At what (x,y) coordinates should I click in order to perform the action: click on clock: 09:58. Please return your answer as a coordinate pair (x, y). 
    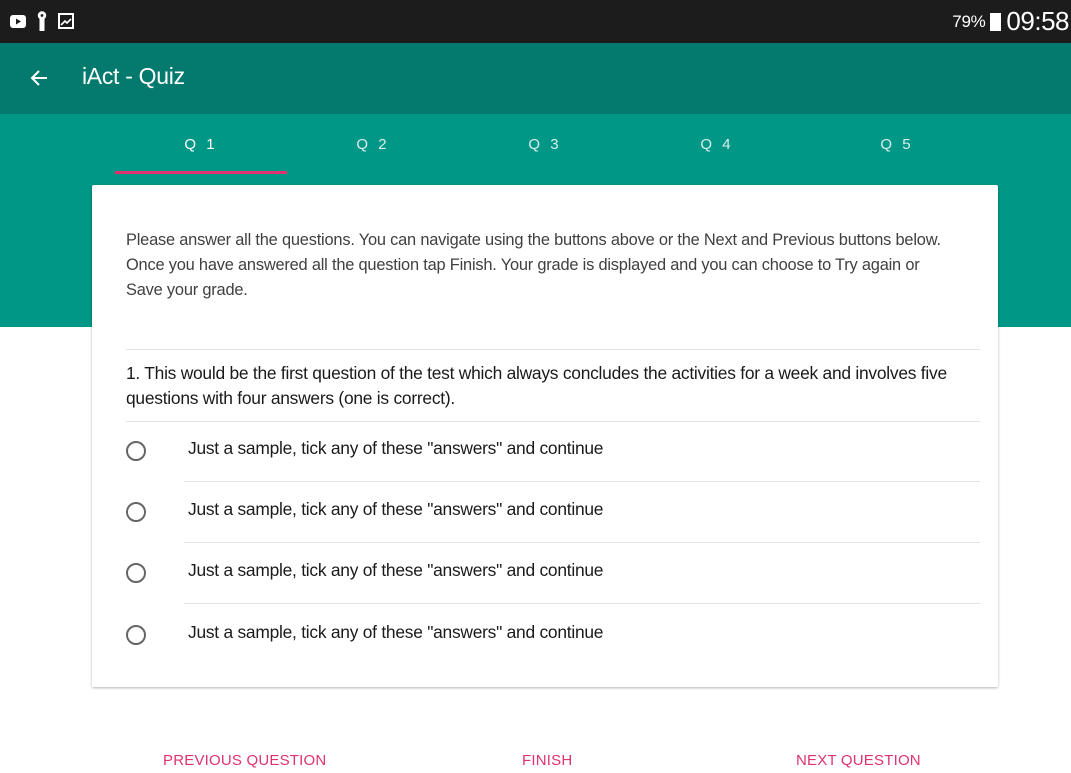
    Looking at the image, I should click on (1037, 21).